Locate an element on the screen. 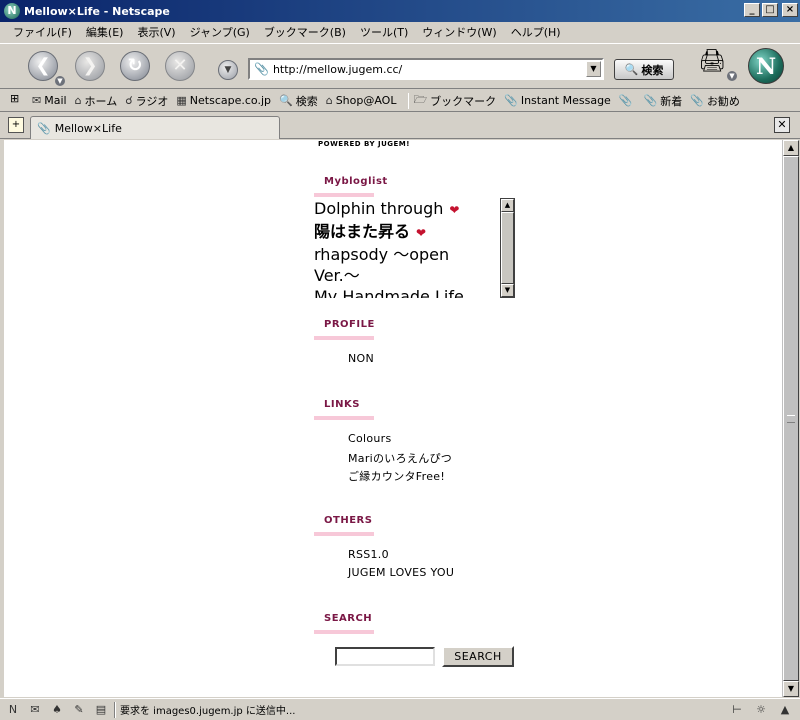  menu-window: ウィンドウ(W) is located at coordinates (459, 32).